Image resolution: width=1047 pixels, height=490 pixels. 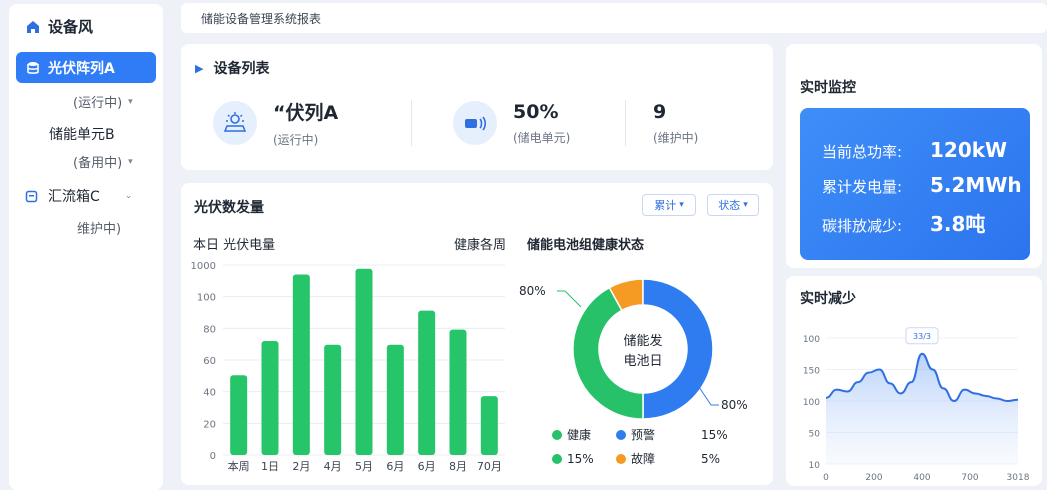 I want to click on monitor-label: 碳排放减少:, so click(x=862, y=226).